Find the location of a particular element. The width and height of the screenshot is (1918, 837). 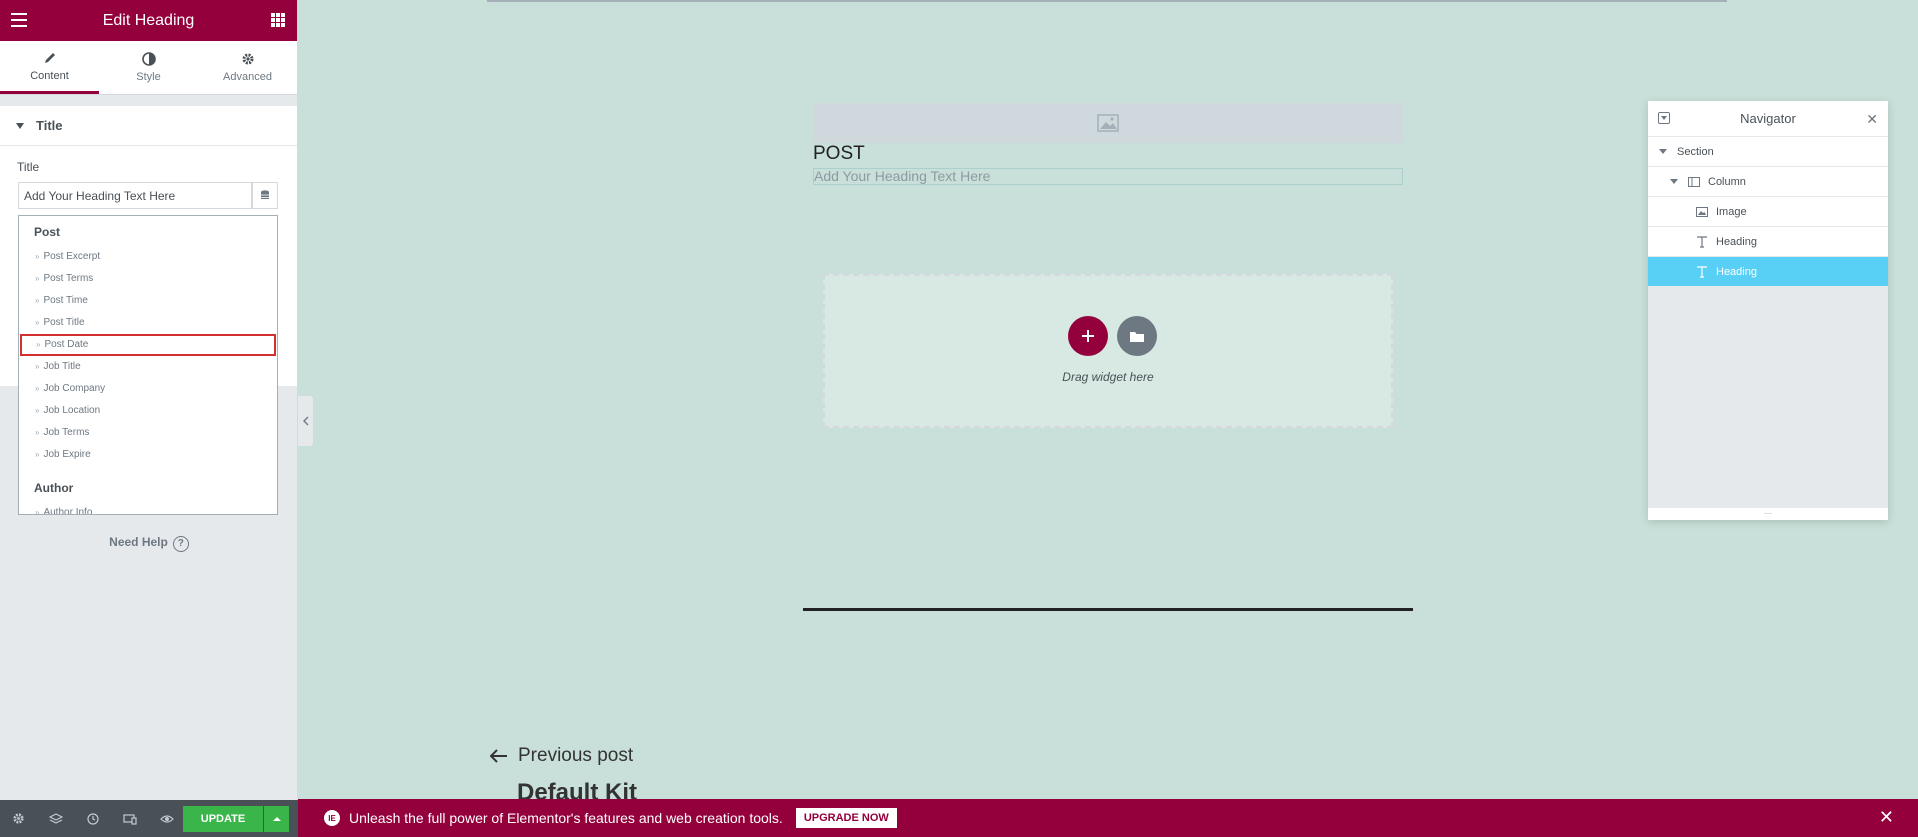

nav-item-label: Section is located at coordinates (1695, 151).